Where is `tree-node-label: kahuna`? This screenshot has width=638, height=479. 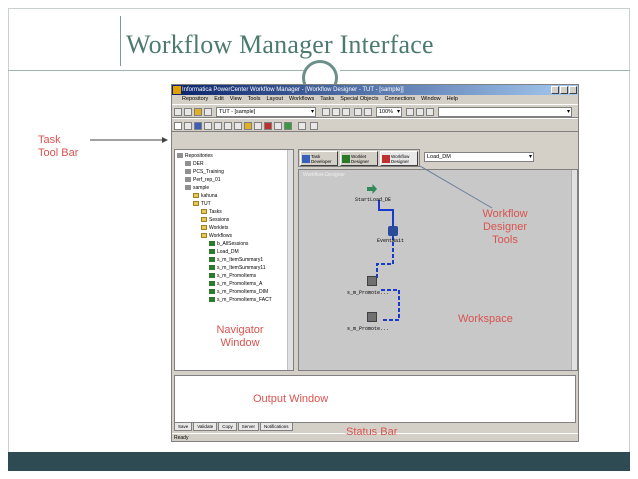 tree-node-label: kahuna is located at coordinates (209, 196).